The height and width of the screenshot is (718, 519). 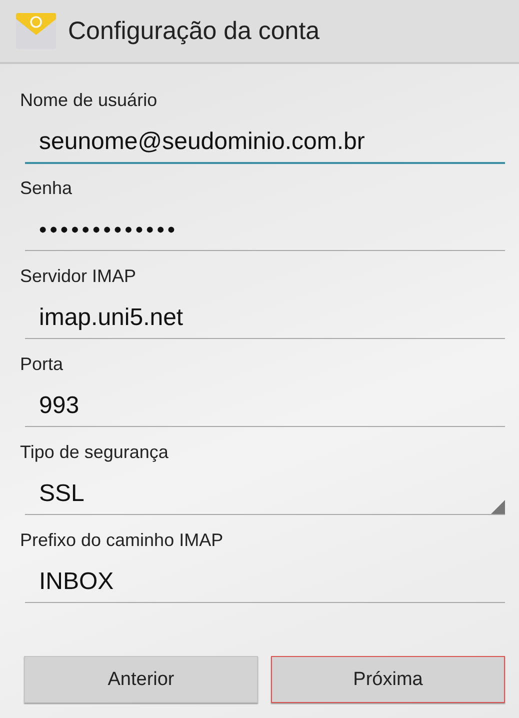 What do you see at coordinates (141, 679) in the screenshot?
I see `nav-button: Anterior` at bounding box center [141, 679].